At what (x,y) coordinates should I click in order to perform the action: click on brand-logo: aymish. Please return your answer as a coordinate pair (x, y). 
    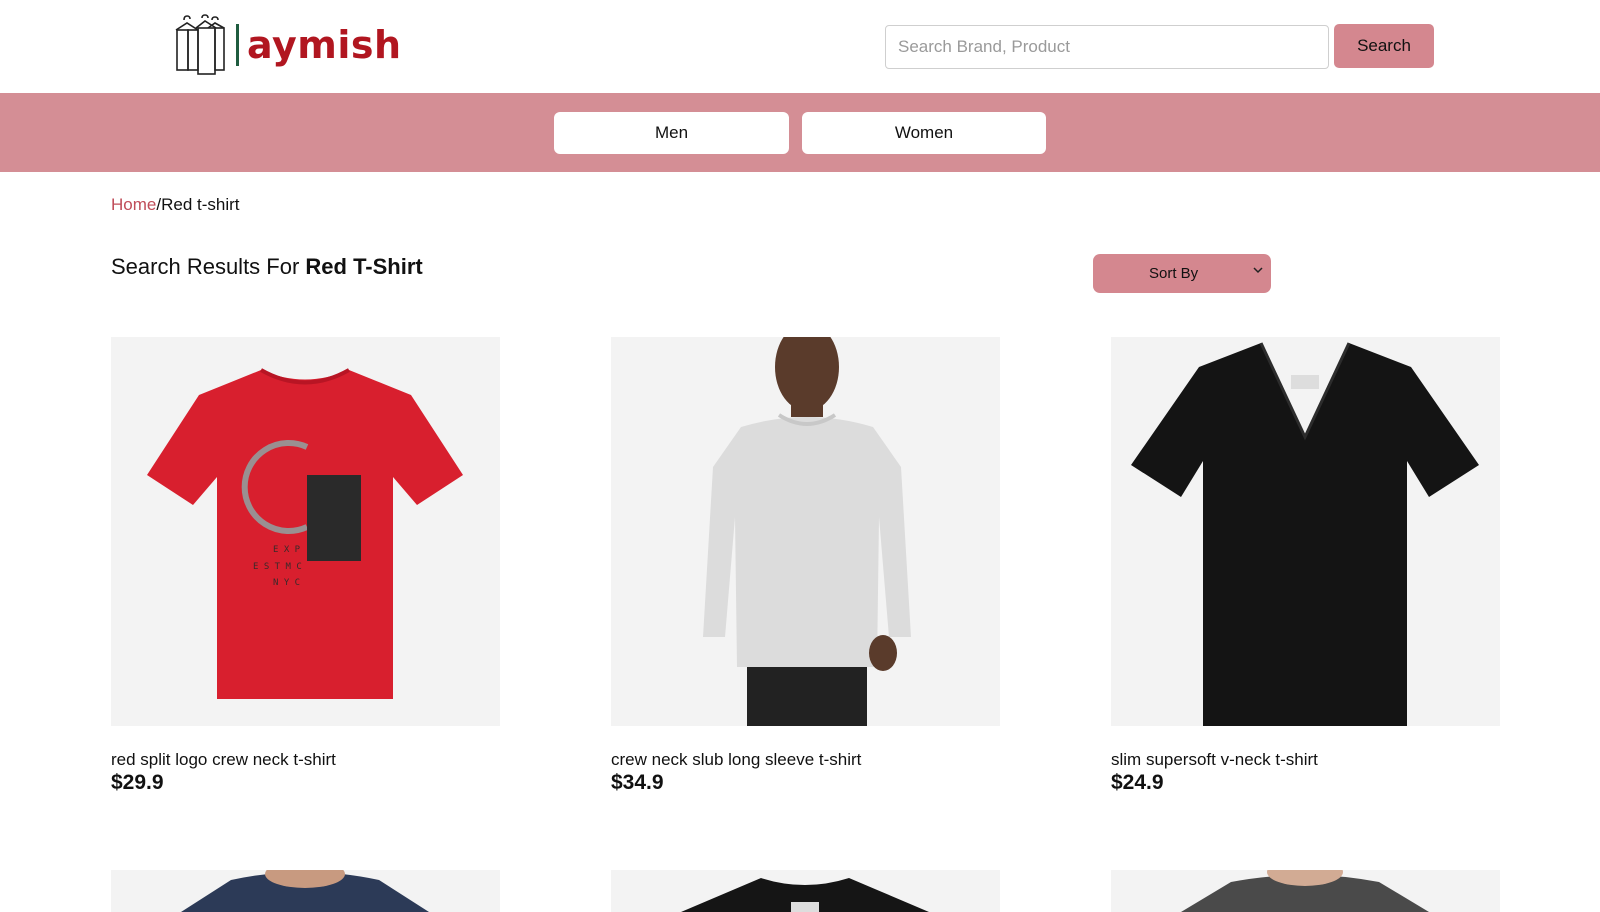
    Looking at the image, I should click on (288, 45).